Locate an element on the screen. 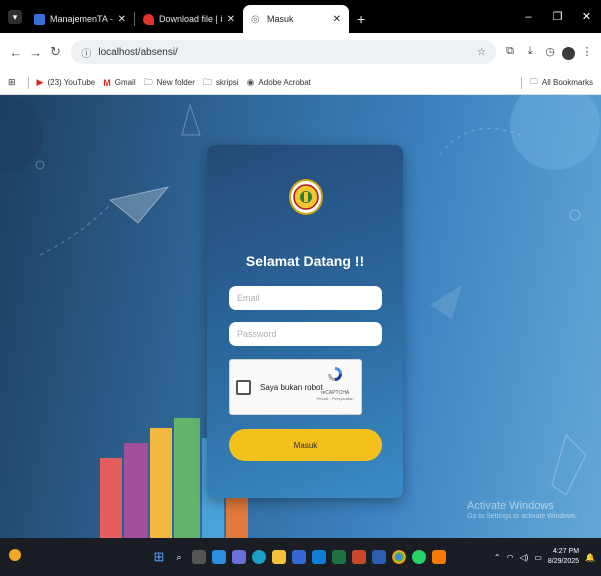  recaptcha-brand: reCAPTCHA Privasi - Persyaratan is located at coordinates (335, 383).